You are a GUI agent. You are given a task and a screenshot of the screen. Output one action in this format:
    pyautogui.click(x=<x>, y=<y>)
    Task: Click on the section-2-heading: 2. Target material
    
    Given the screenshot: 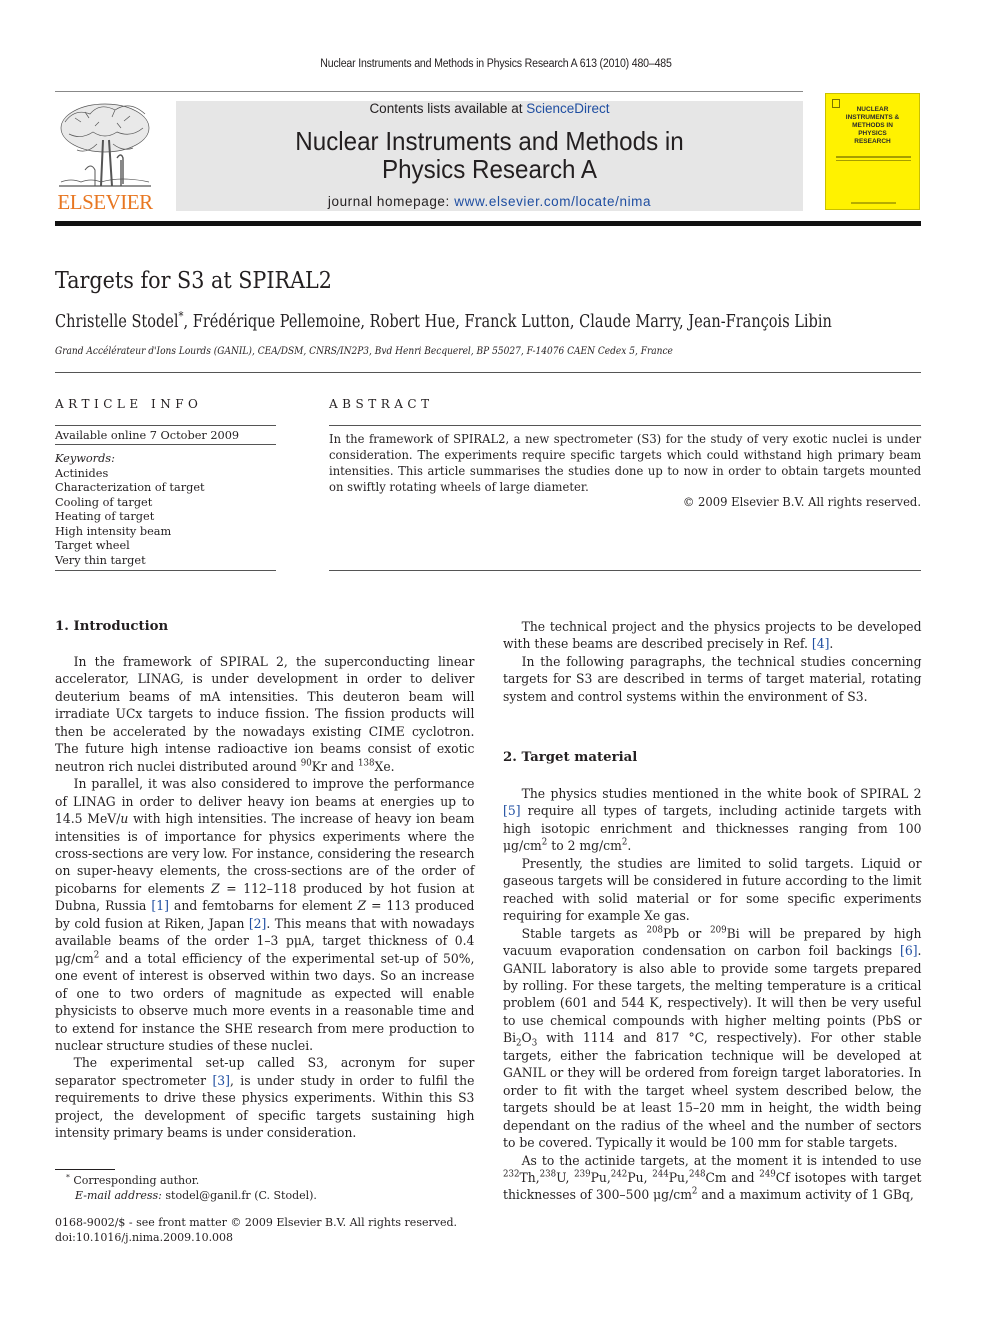 What is the action you would take?
    pyautogui.click(x=570, y=757)
    